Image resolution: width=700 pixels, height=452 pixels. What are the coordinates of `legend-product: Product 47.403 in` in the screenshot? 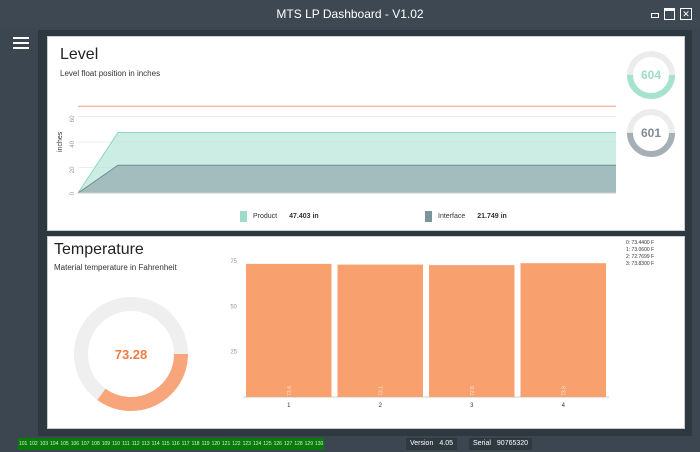 It's located at (279, 216).